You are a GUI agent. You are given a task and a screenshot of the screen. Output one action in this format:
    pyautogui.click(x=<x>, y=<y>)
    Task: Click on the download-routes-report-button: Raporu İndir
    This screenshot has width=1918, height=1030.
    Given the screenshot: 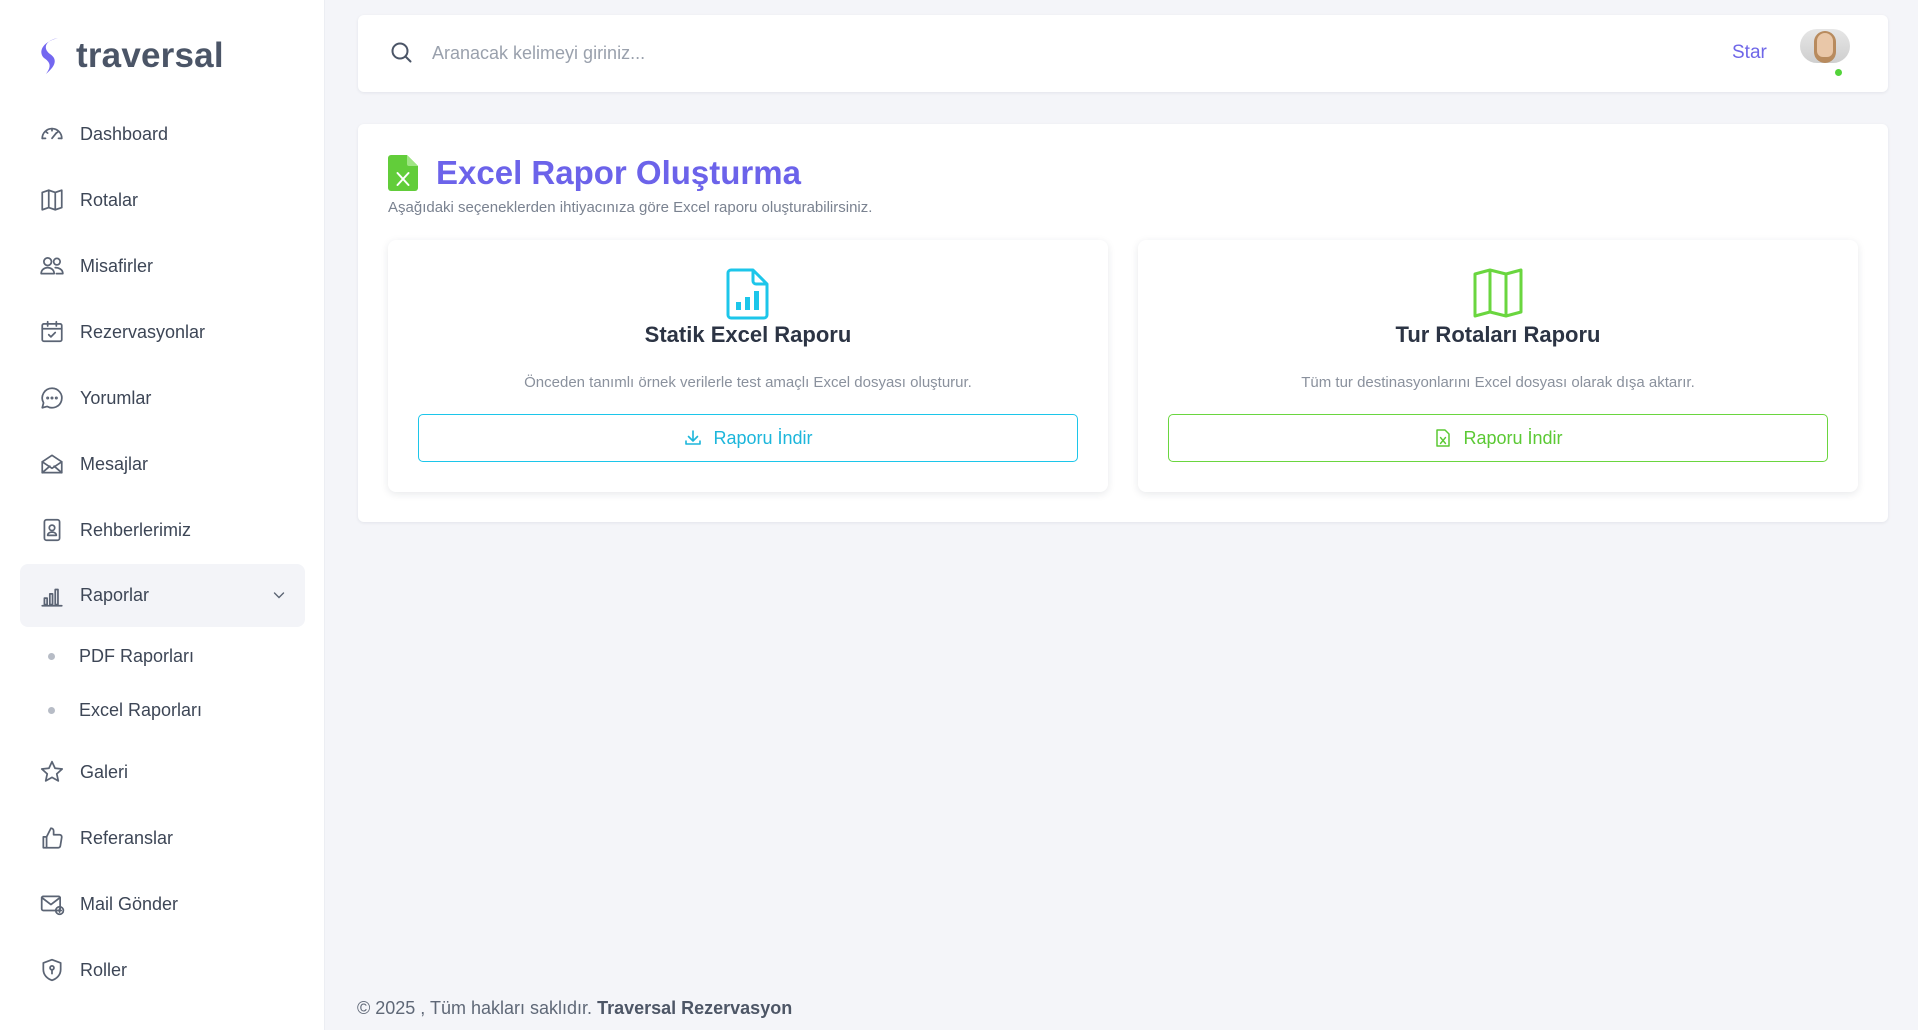 What is the action you would take?
    pyautogui.click(x=1498, y=438)
    